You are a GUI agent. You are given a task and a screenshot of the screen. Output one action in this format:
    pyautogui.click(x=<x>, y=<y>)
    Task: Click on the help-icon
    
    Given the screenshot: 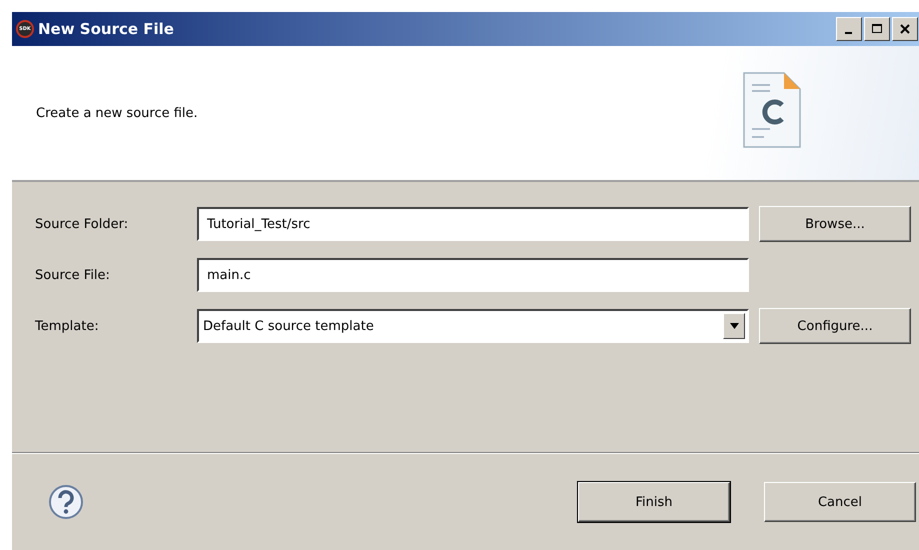 What is the action you would take?
    pyautogui.click(x=66, y=502)
    